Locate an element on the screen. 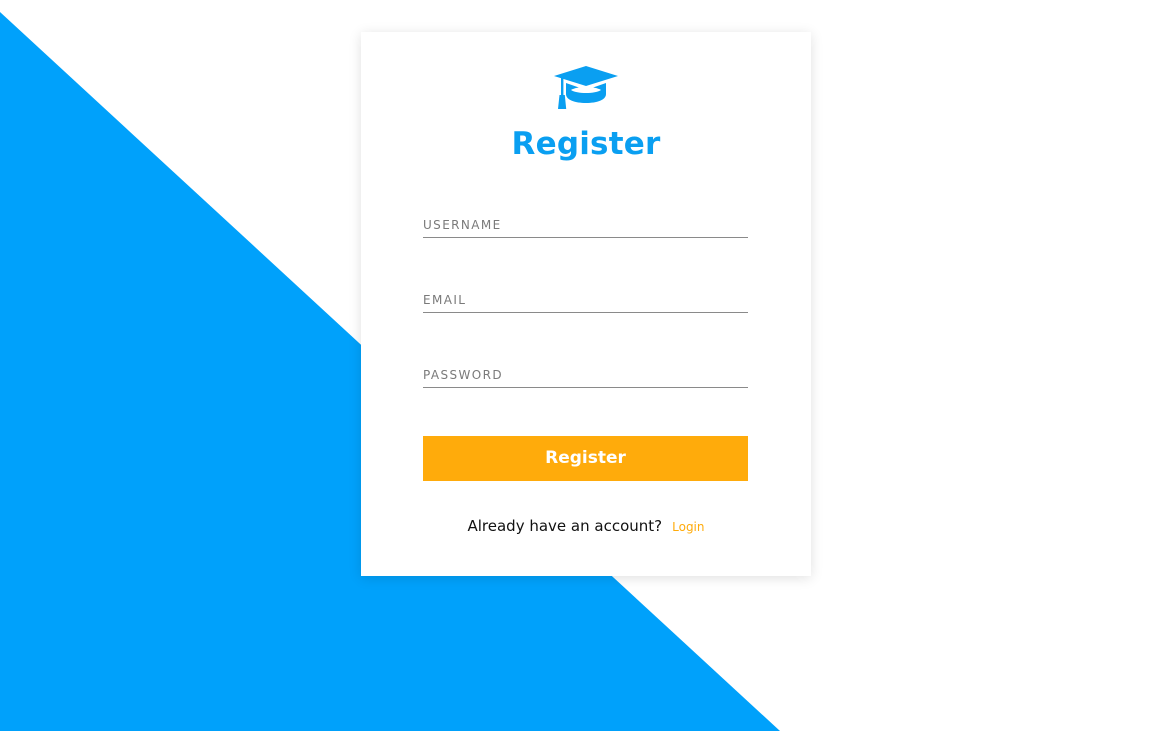 This screenshot has height=731, width=1171. password-input is located at coordinates (585, 374).